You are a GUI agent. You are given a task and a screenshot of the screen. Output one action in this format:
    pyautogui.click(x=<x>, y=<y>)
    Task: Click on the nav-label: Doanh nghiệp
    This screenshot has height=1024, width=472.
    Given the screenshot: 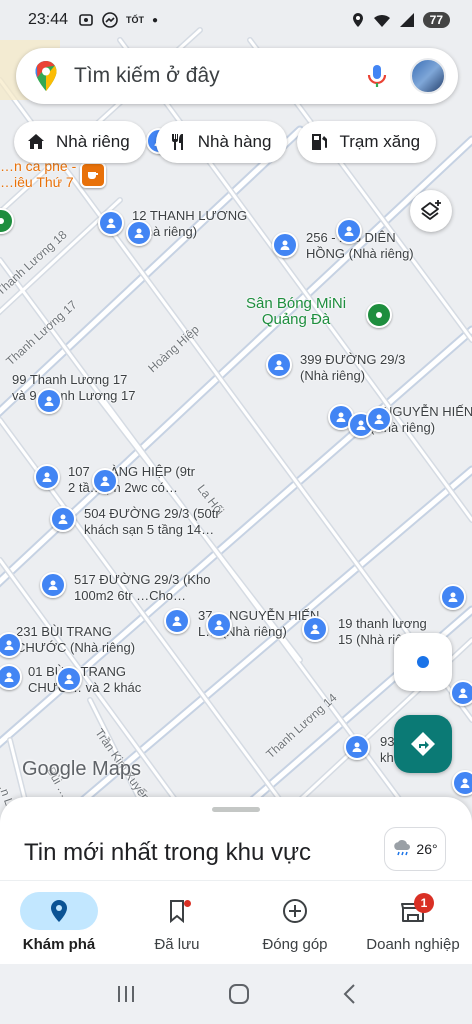 What is the action you would take?
    pyautogui.click(x=413, y=944)
    